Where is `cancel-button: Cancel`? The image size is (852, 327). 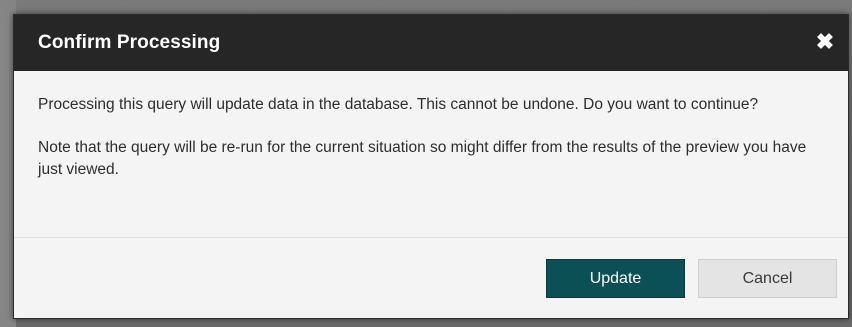 cancel-button: Cancel is located at coordinates (767, 278).